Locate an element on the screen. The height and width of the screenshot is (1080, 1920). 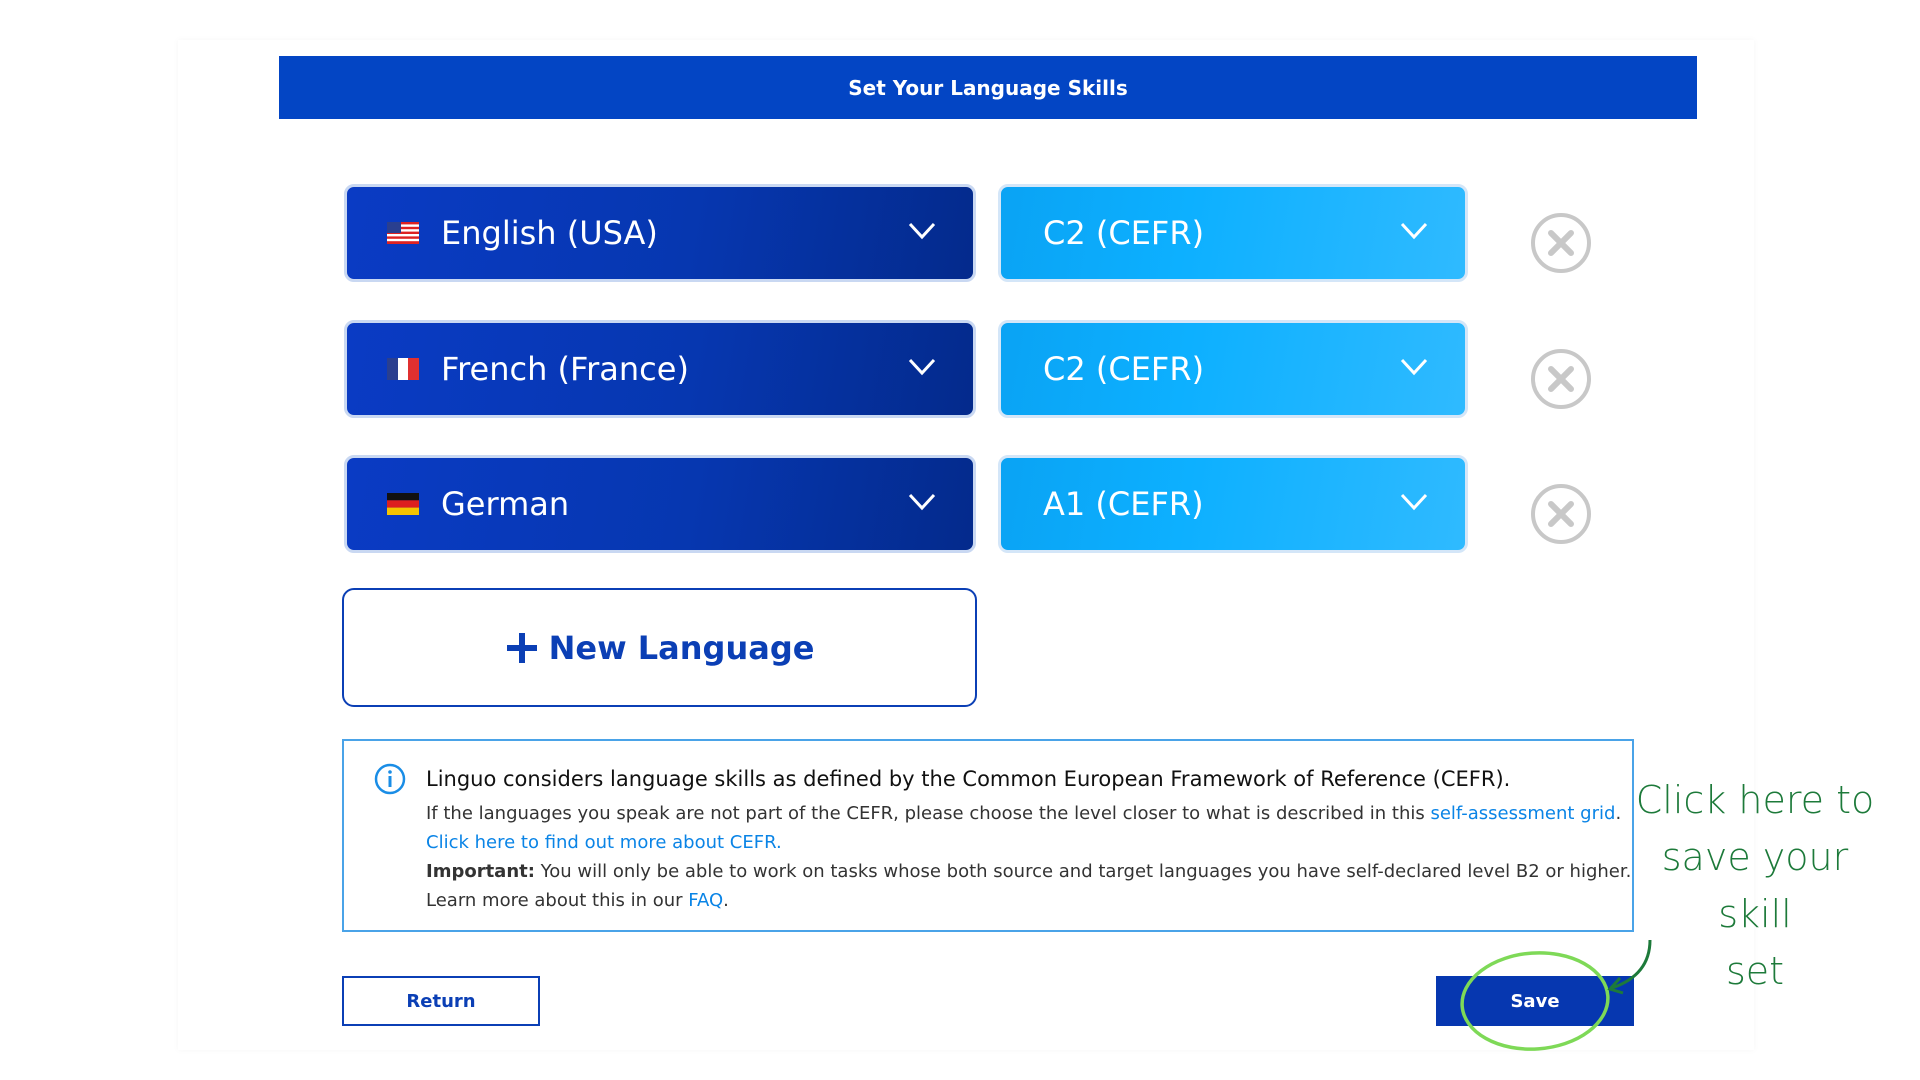
language-select-1: English (USA) is located at coordinates (660, 233).